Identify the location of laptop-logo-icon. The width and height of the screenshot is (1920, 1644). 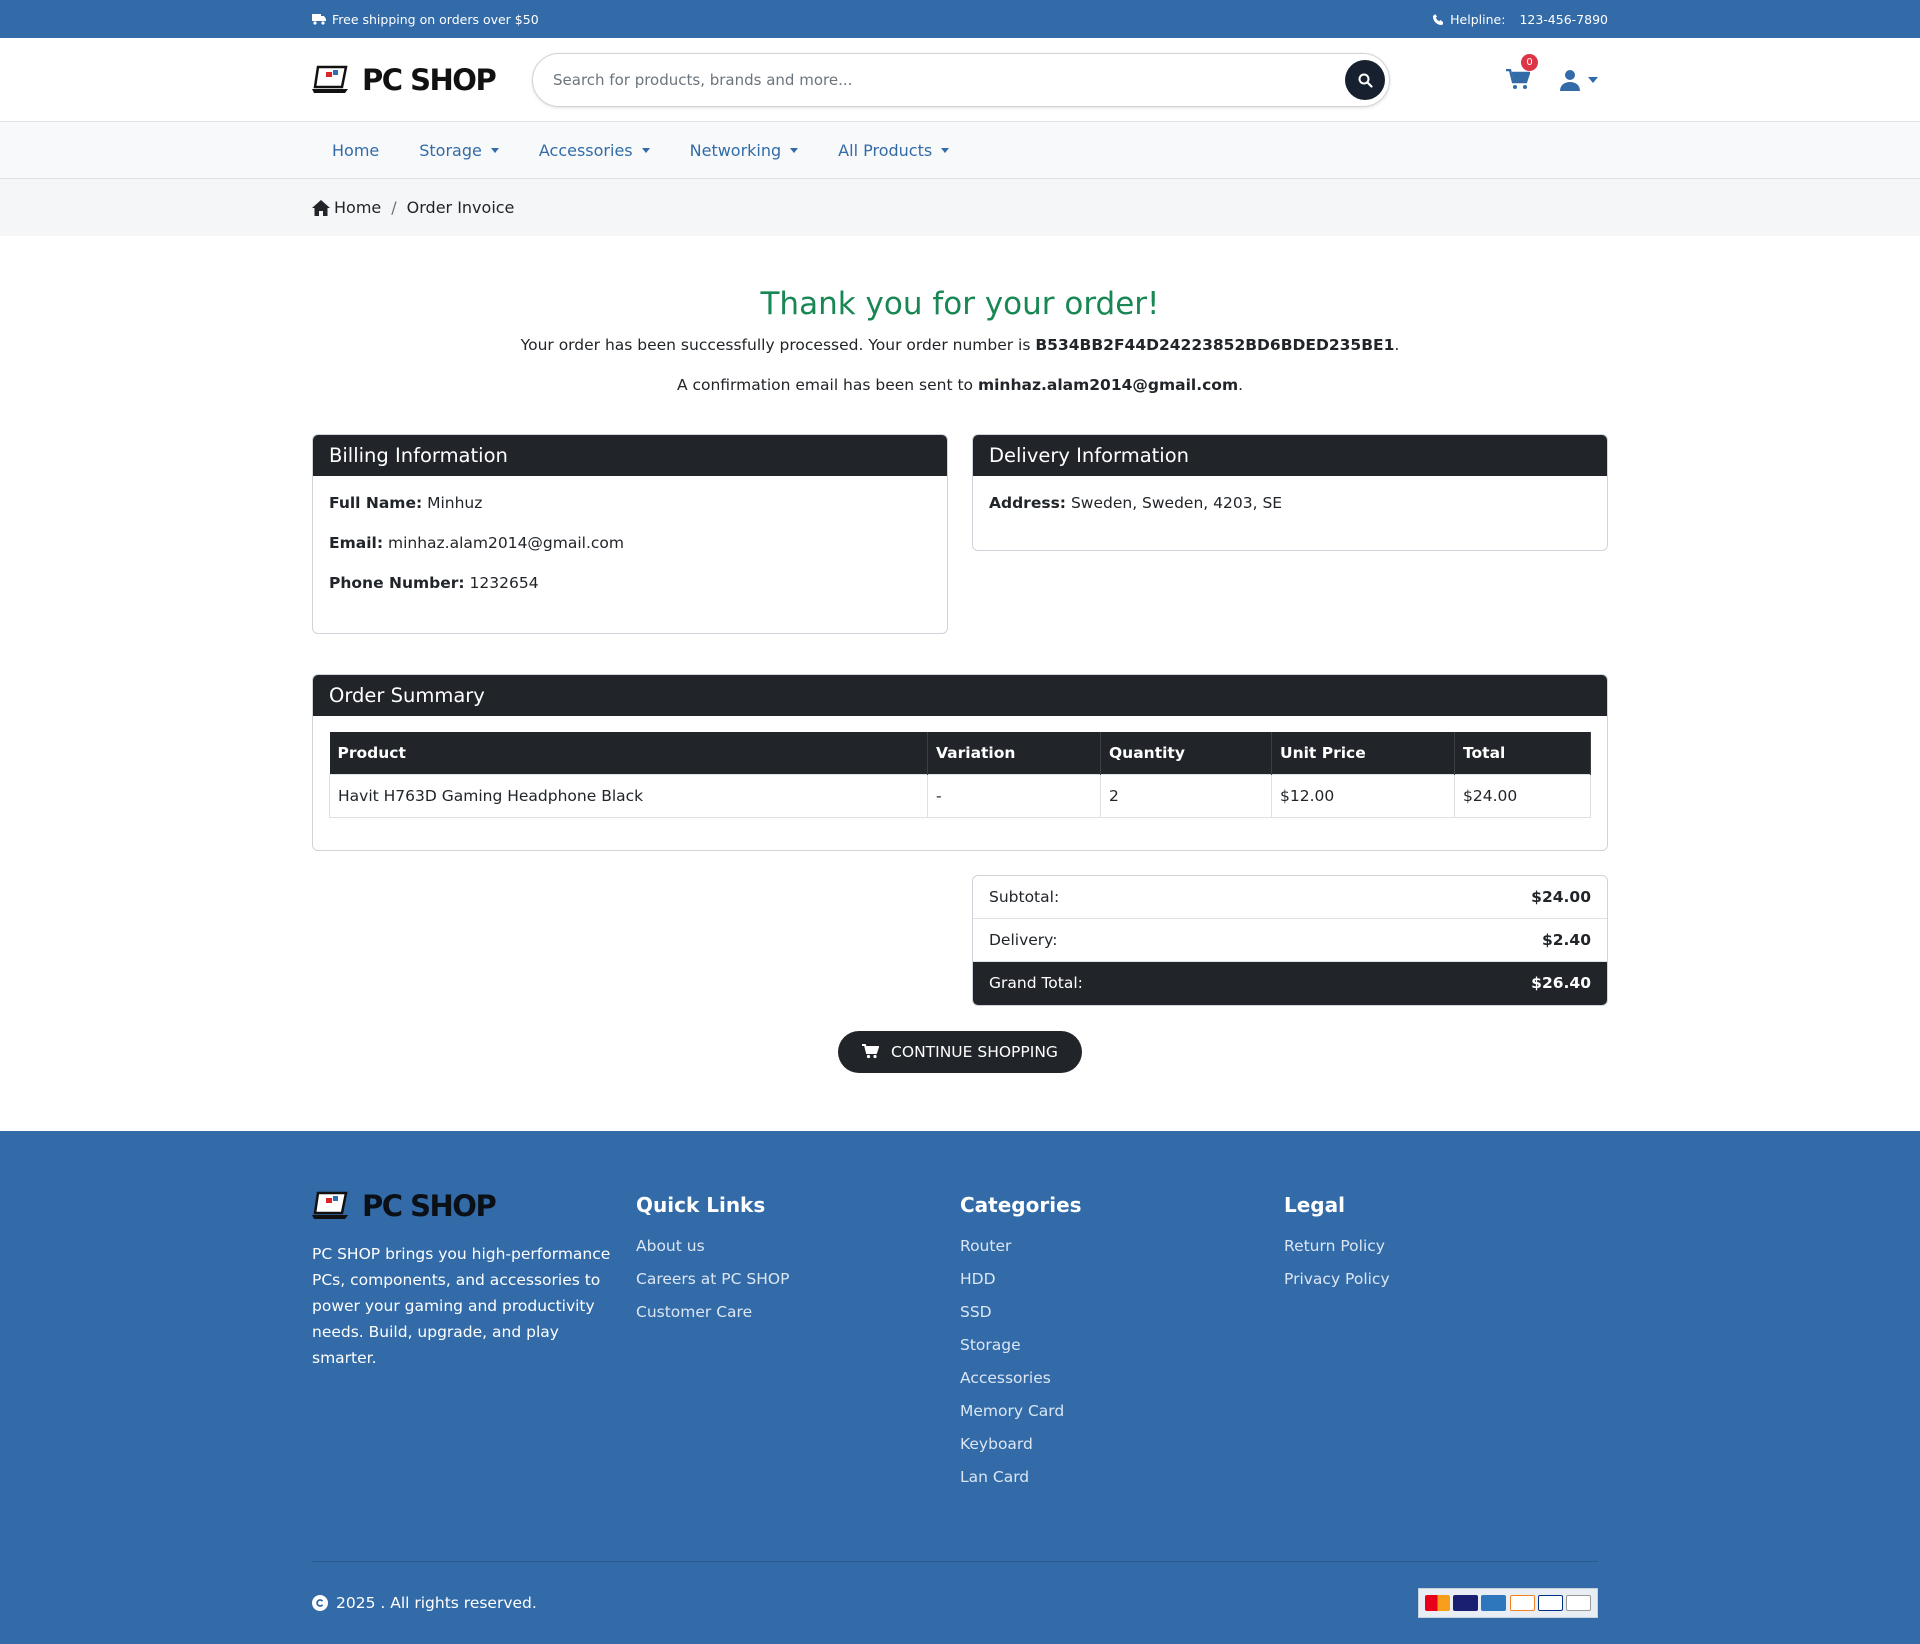
(330, 1205).